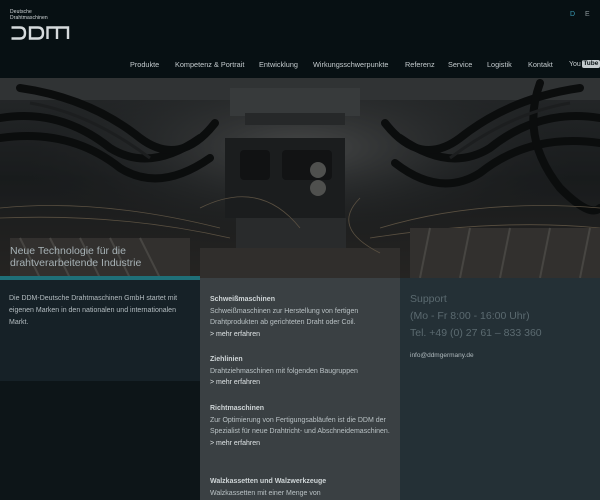  I want to click on support-email-link: info@ddmgermany.de, so click(442, 355).